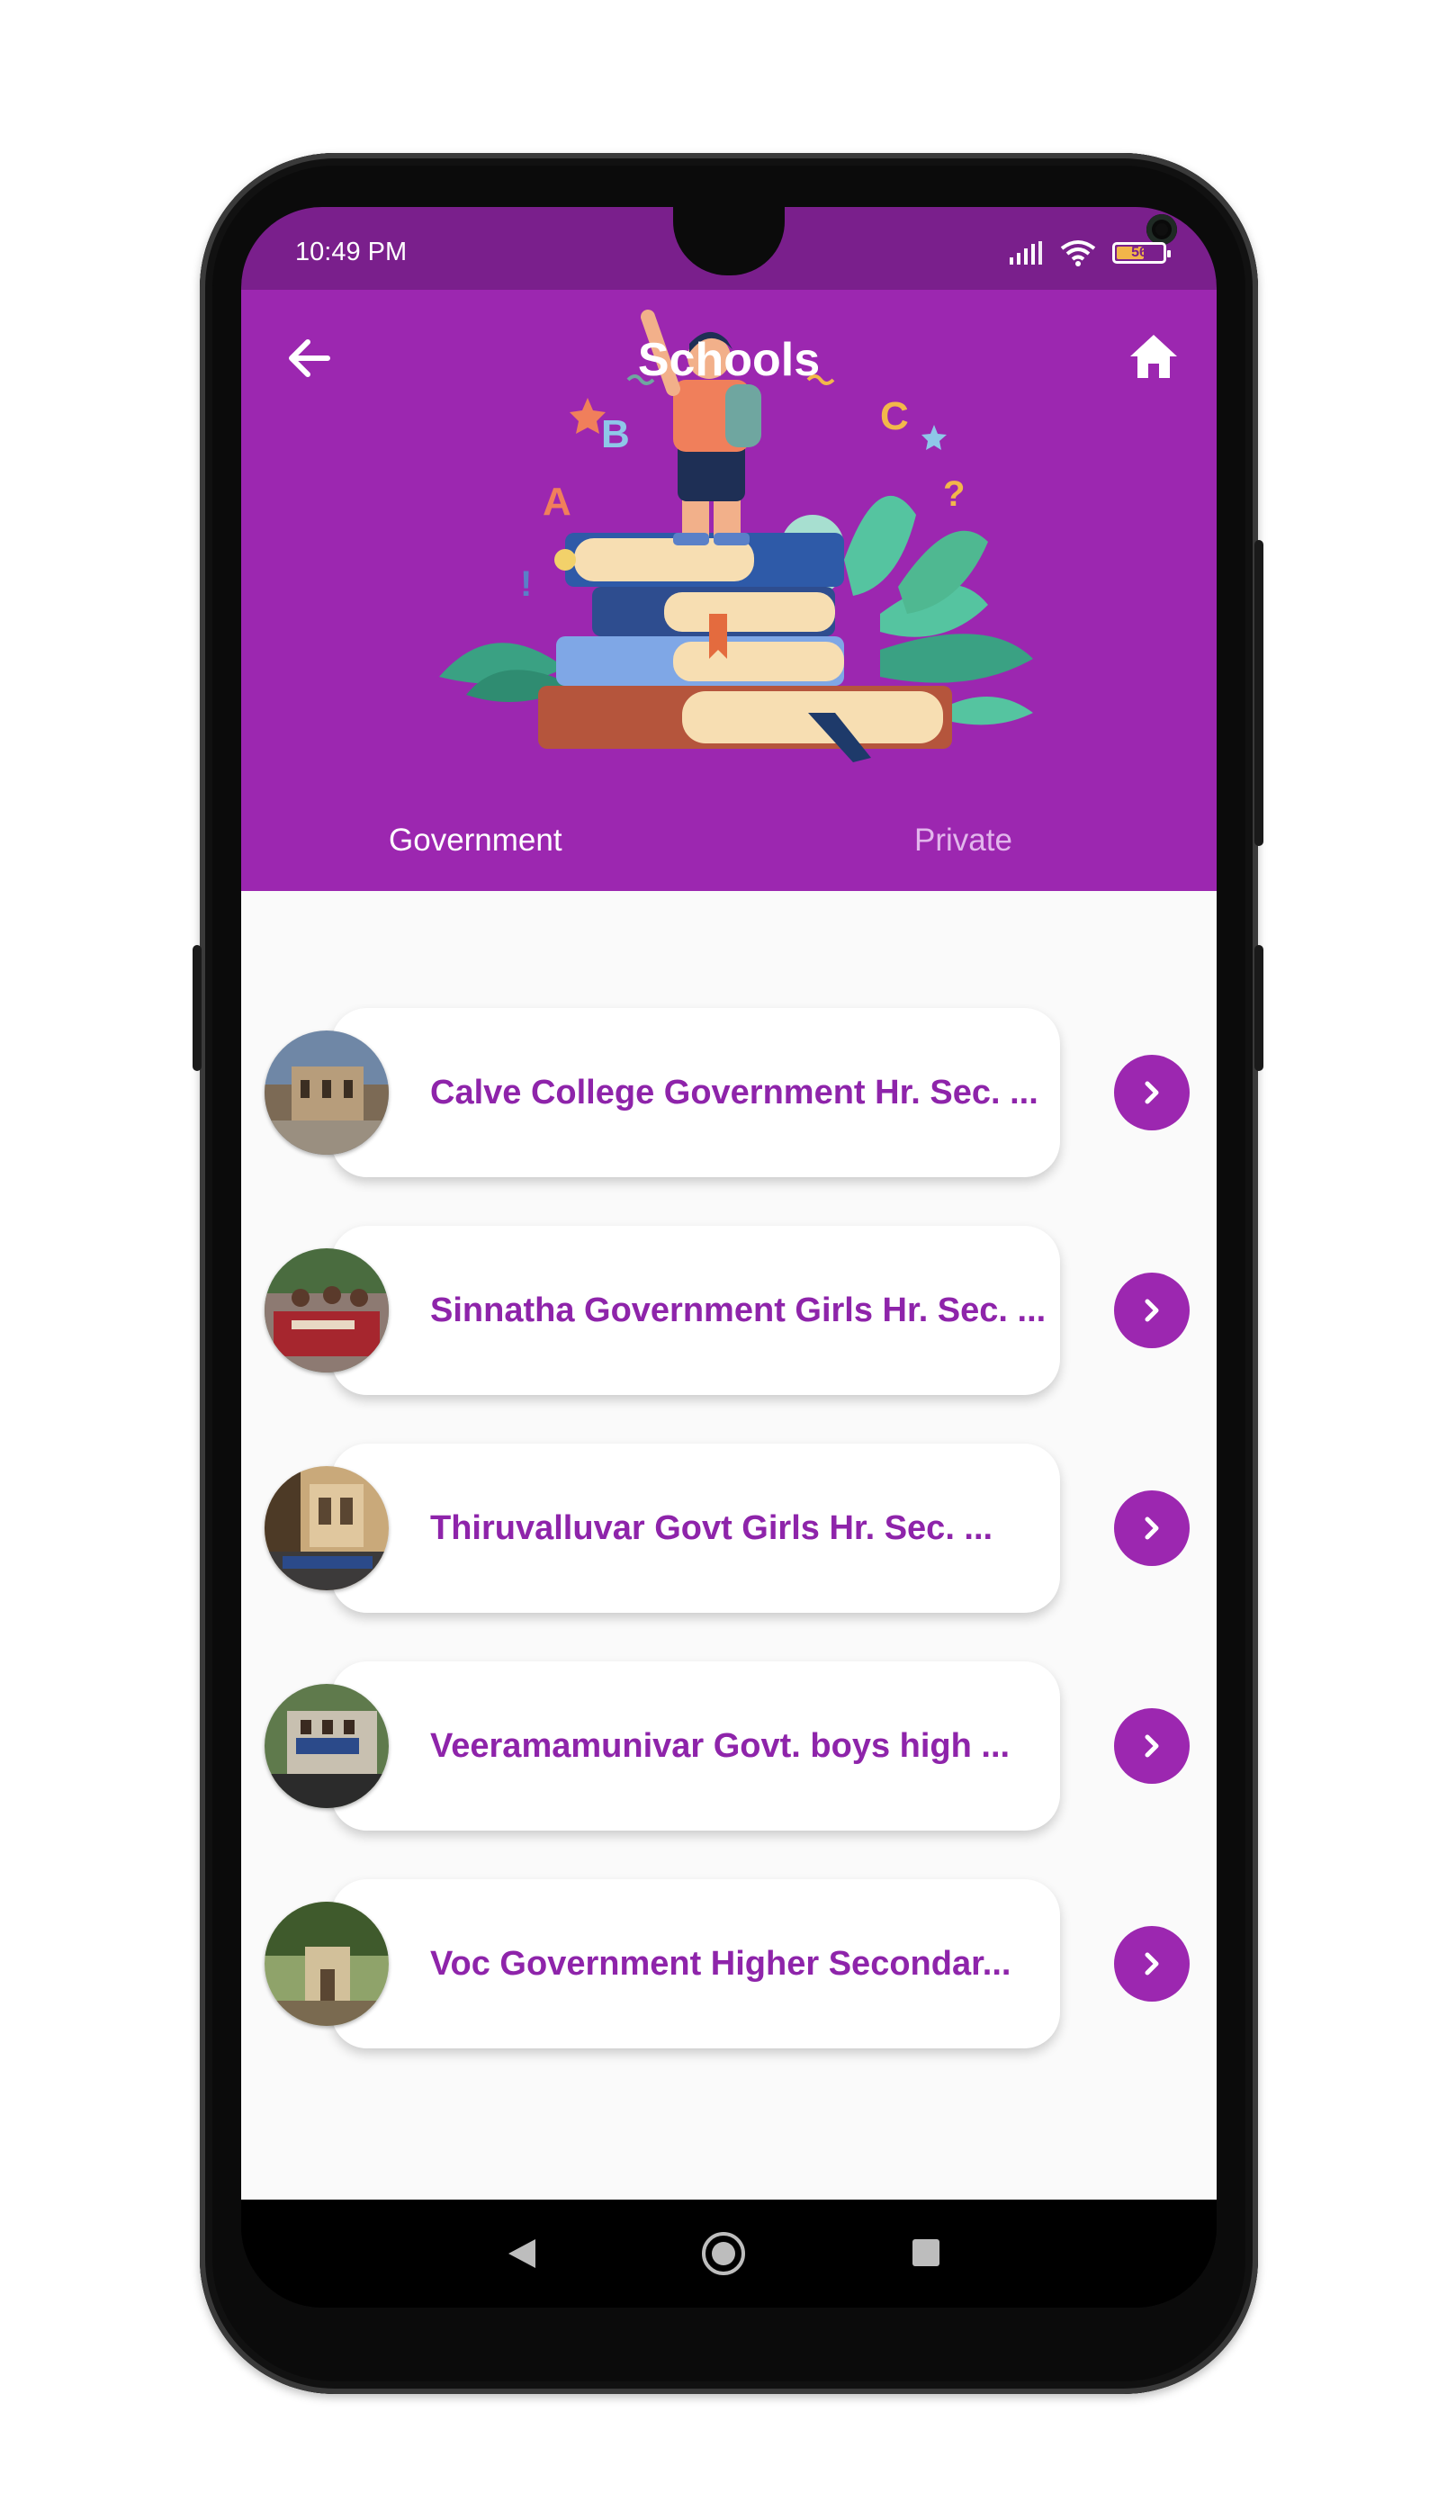  I want to click on battery-level: 56, so click(1139, 252).